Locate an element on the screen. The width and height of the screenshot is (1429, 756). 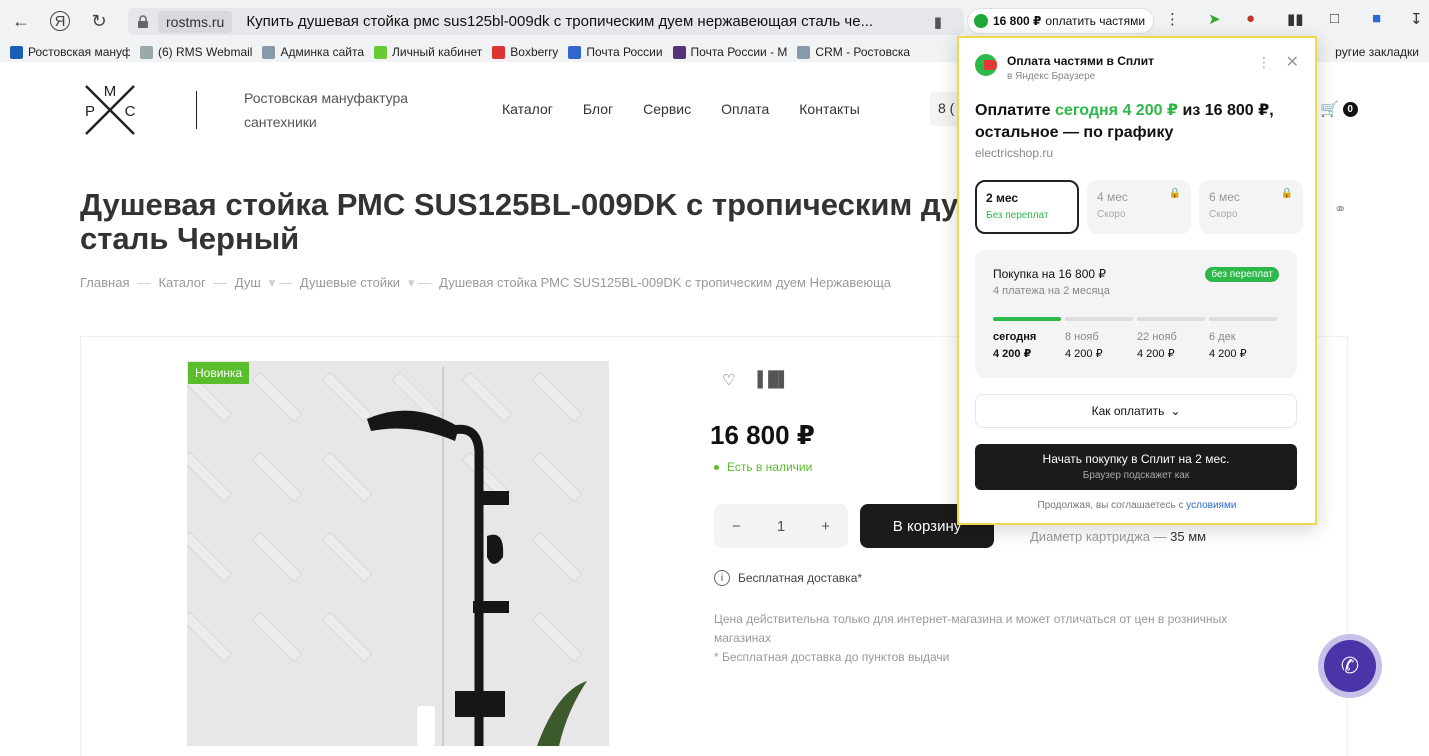
spec-row: Диаметр картриджа — 35 мм is located at coordinates (1118, 536).